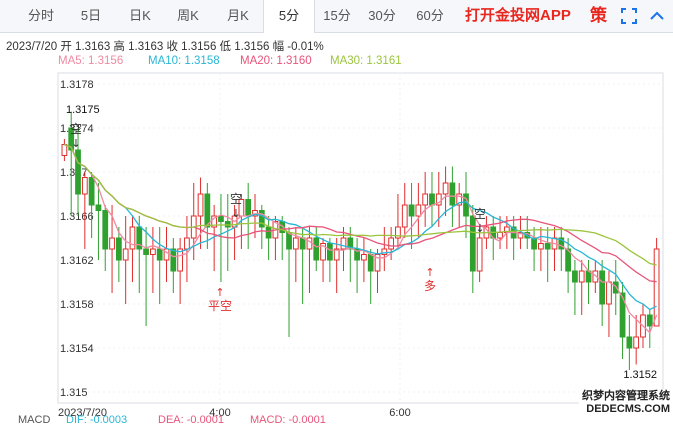 Image resolution: width=673 pixels, height=426 pixels. I want to click on source-watermark: 织梦内容管理系统 DEDECMS.COM, so click(626, 403).